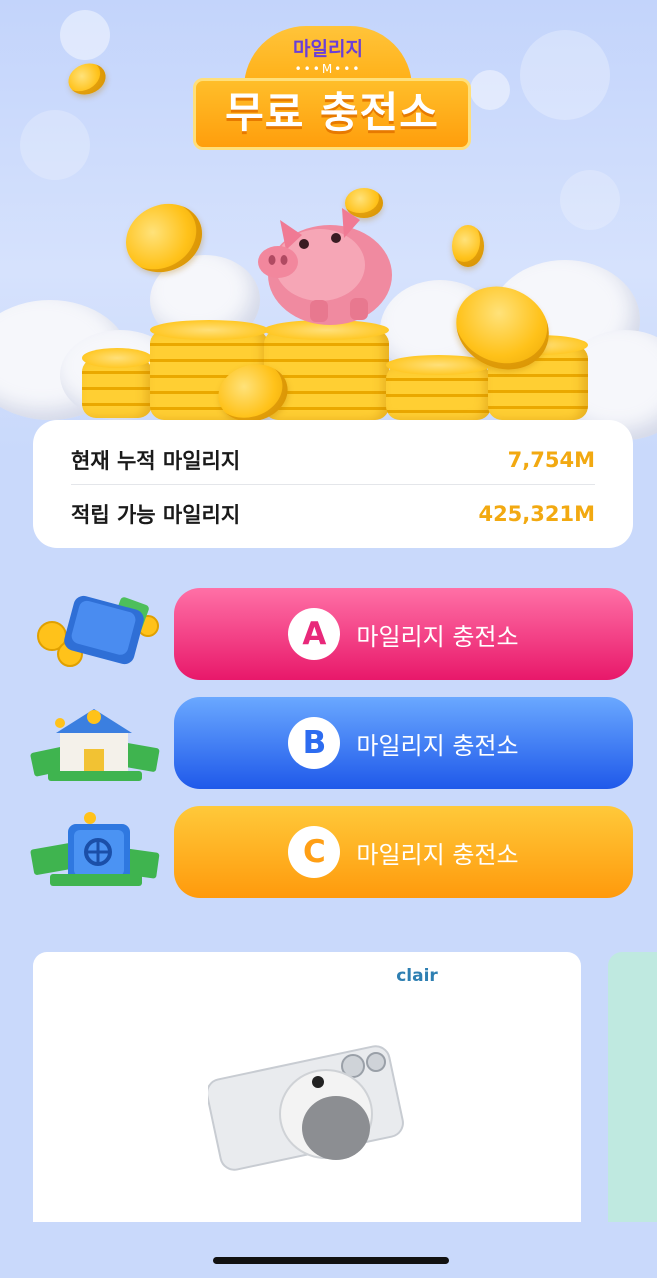 Image resolution: width=657 pixels, height=1278 pixels. Describe the element at coordinates (632, 1087) in the screenshot. I see `ad-card-next` at that location.